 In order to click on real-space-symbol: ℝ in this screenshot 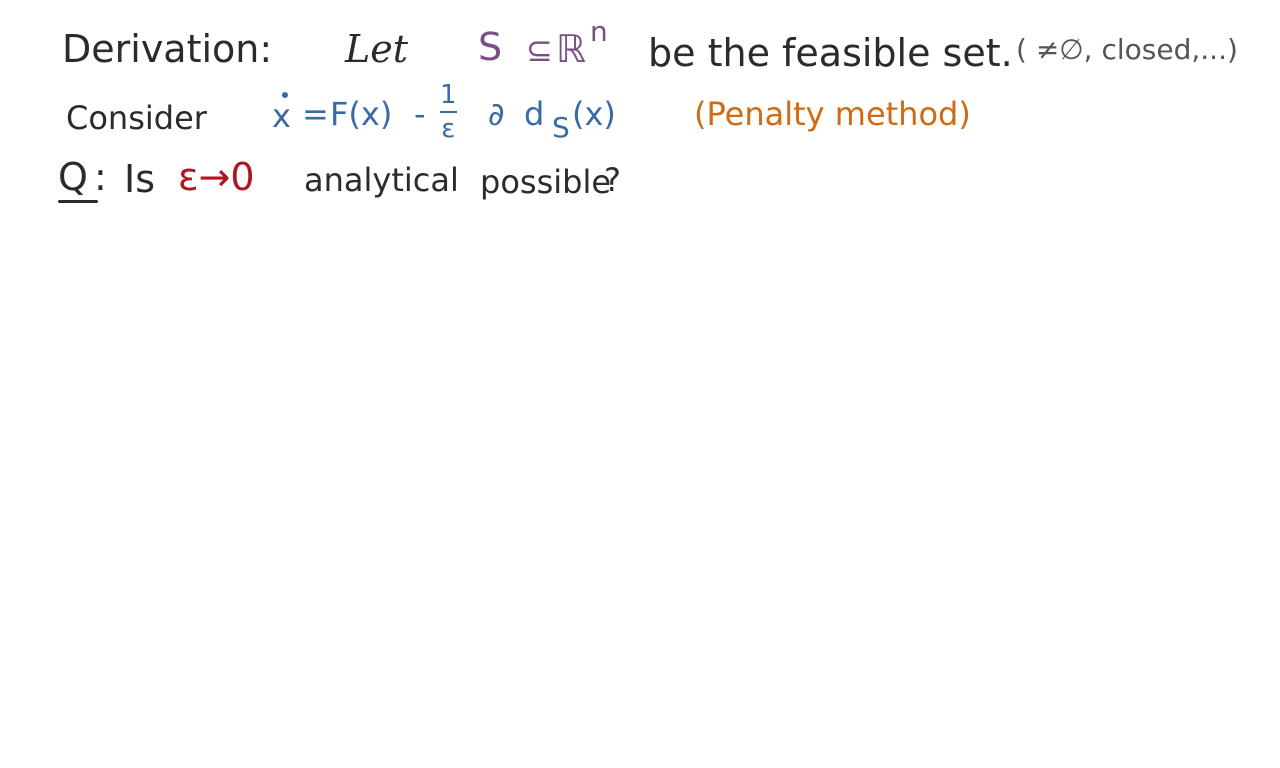, I will do `click(571, 49)`.